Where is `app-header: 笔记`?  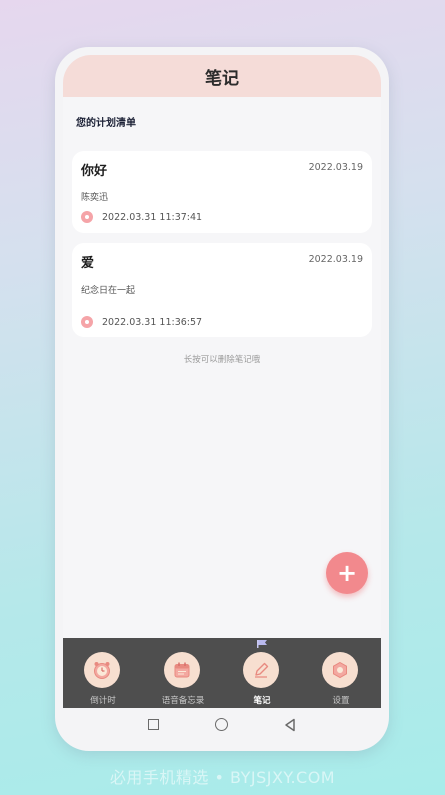
app-header: 笔记 is located at coordinates (222, 76).